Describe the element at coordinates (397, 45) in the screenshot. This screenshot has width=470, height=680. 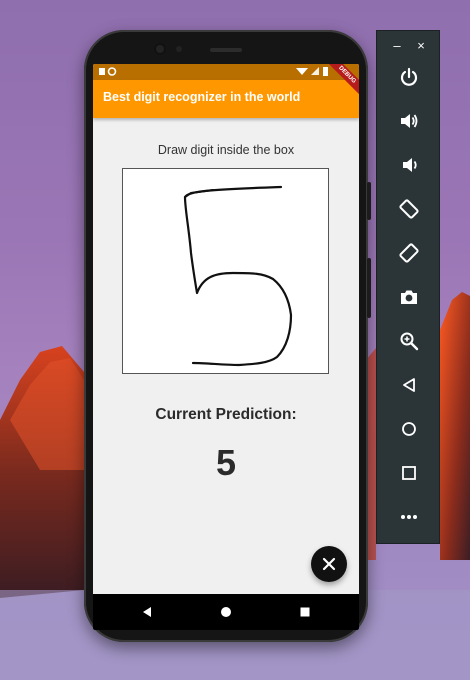
I see `minimize-button: –` at that location.